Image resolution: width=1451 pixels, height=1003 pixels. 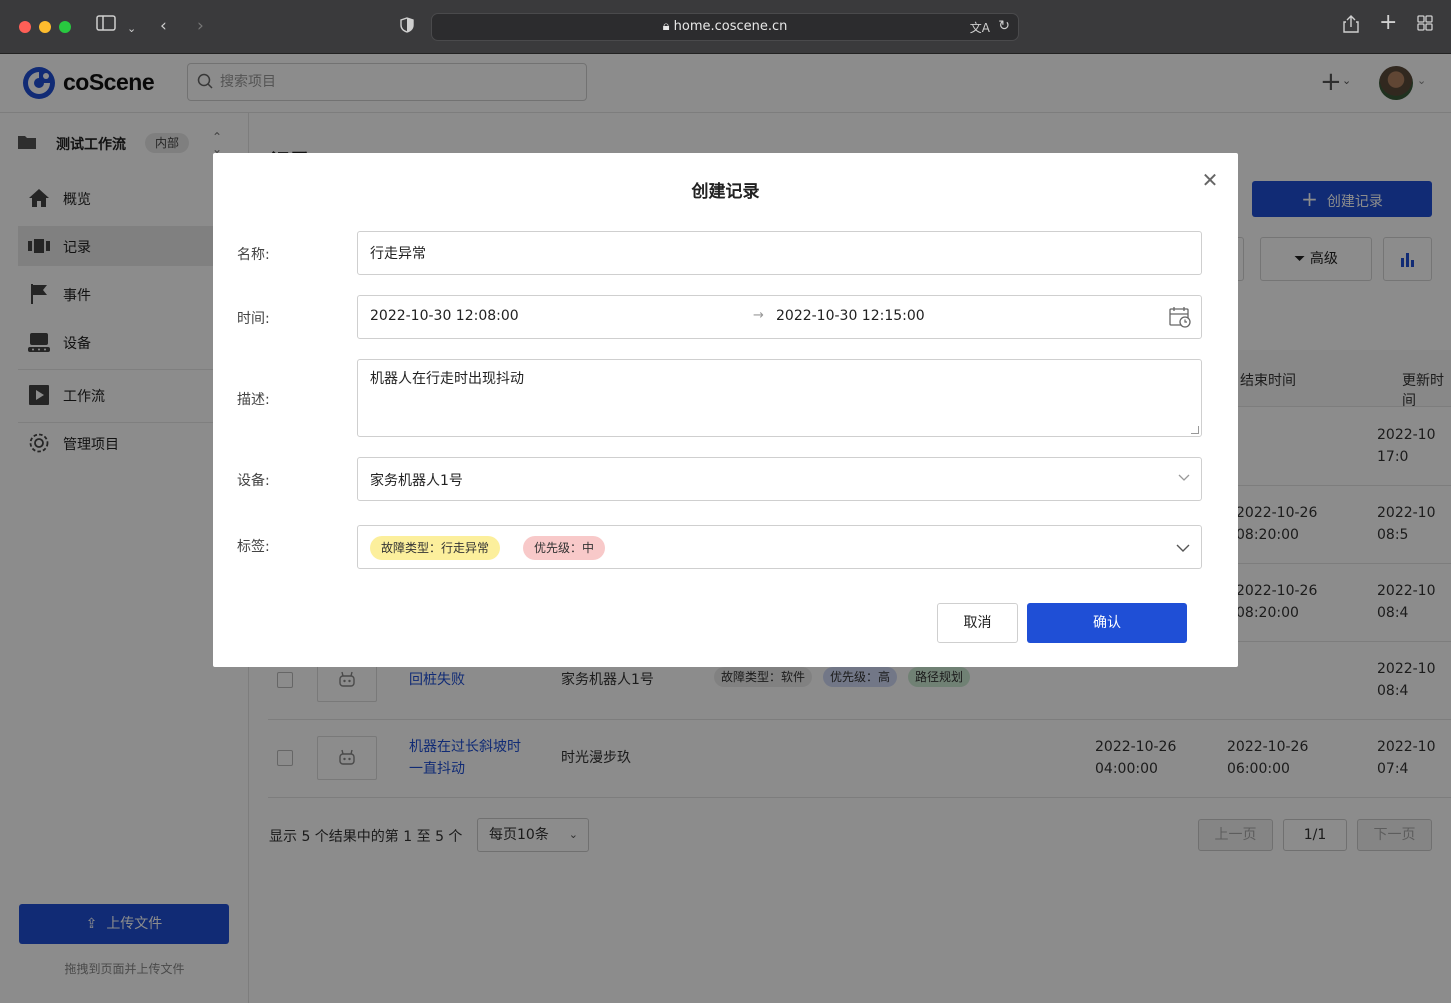 What do you see at coordinates (1004, 26) in the screenshot?
I see `reload-icon: ↻` at bounding box center [1004, 26].